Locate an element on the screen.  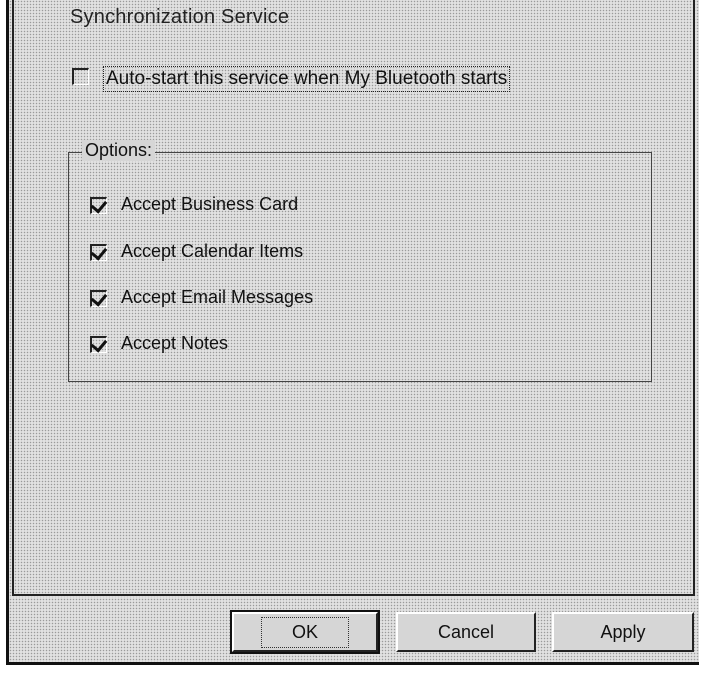
accept-email-messages-checkbox is located at coordinates (98, 298).